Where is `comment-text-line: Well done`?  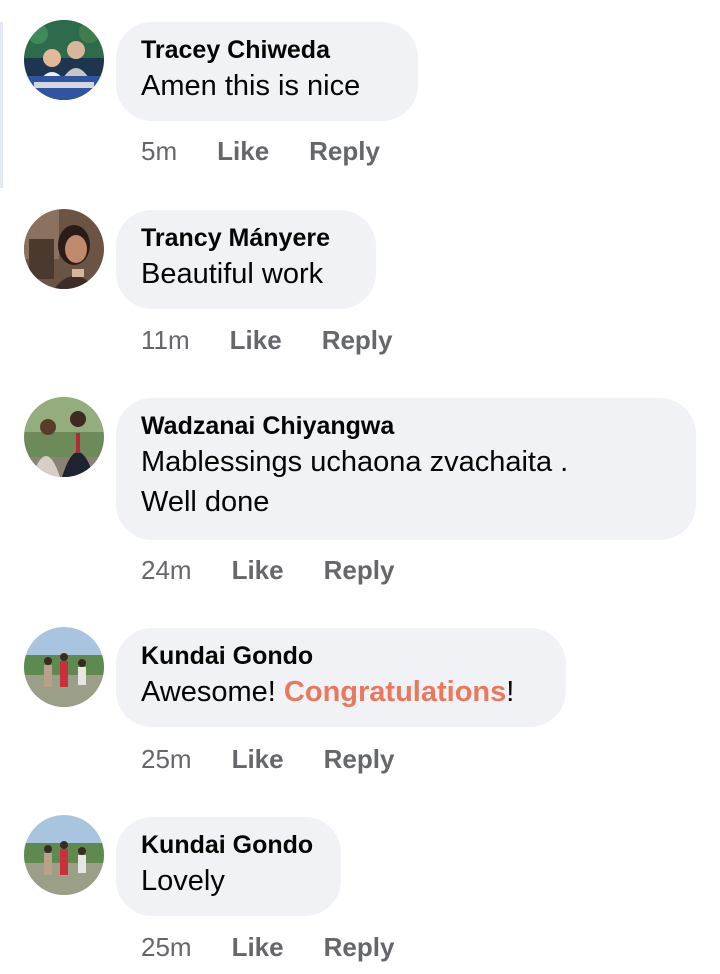
comment-text-line: Well done is located at coordinates (205, 502).